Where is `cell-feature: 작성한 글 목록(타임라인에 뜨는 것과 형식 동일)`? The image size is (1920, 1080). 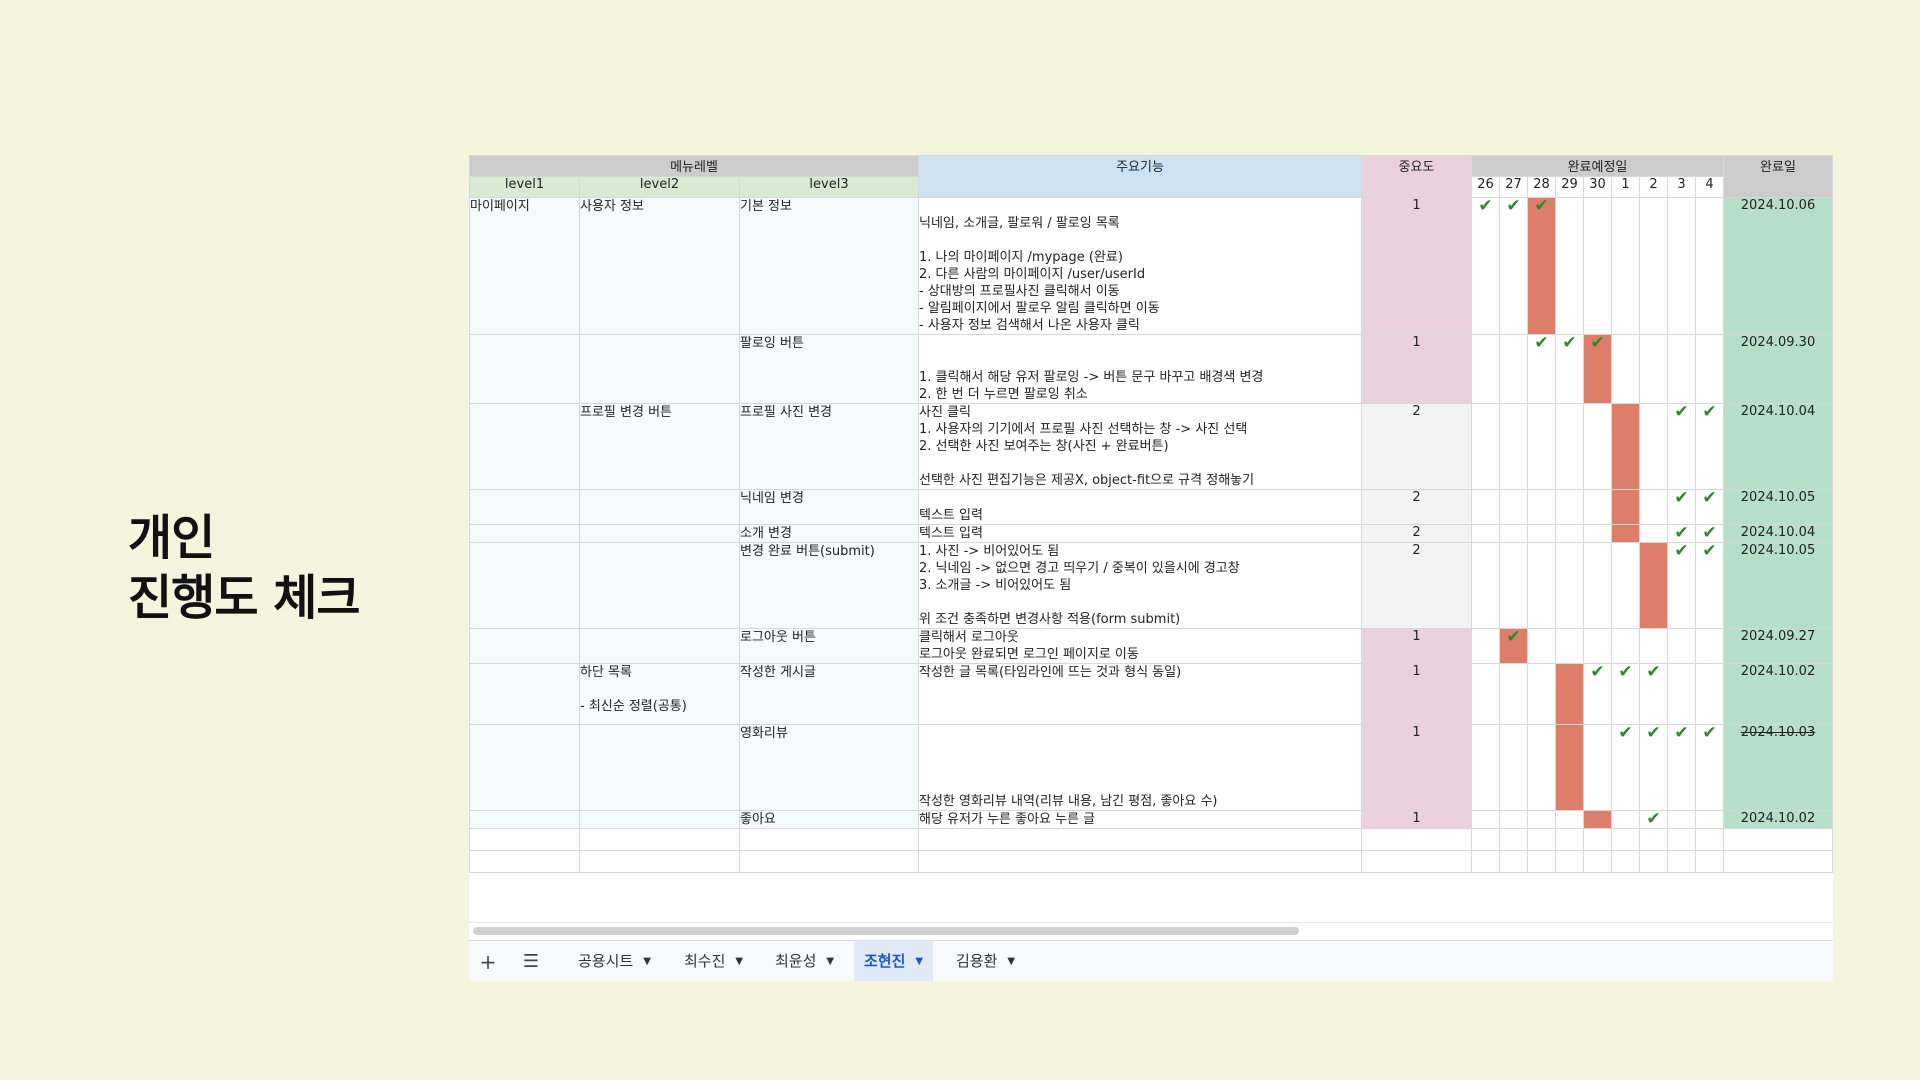
cell-feature: 작성한 글 목록(타임라인에 뜨는 것과 형식 동일) is located at coordinates (1140, 694).